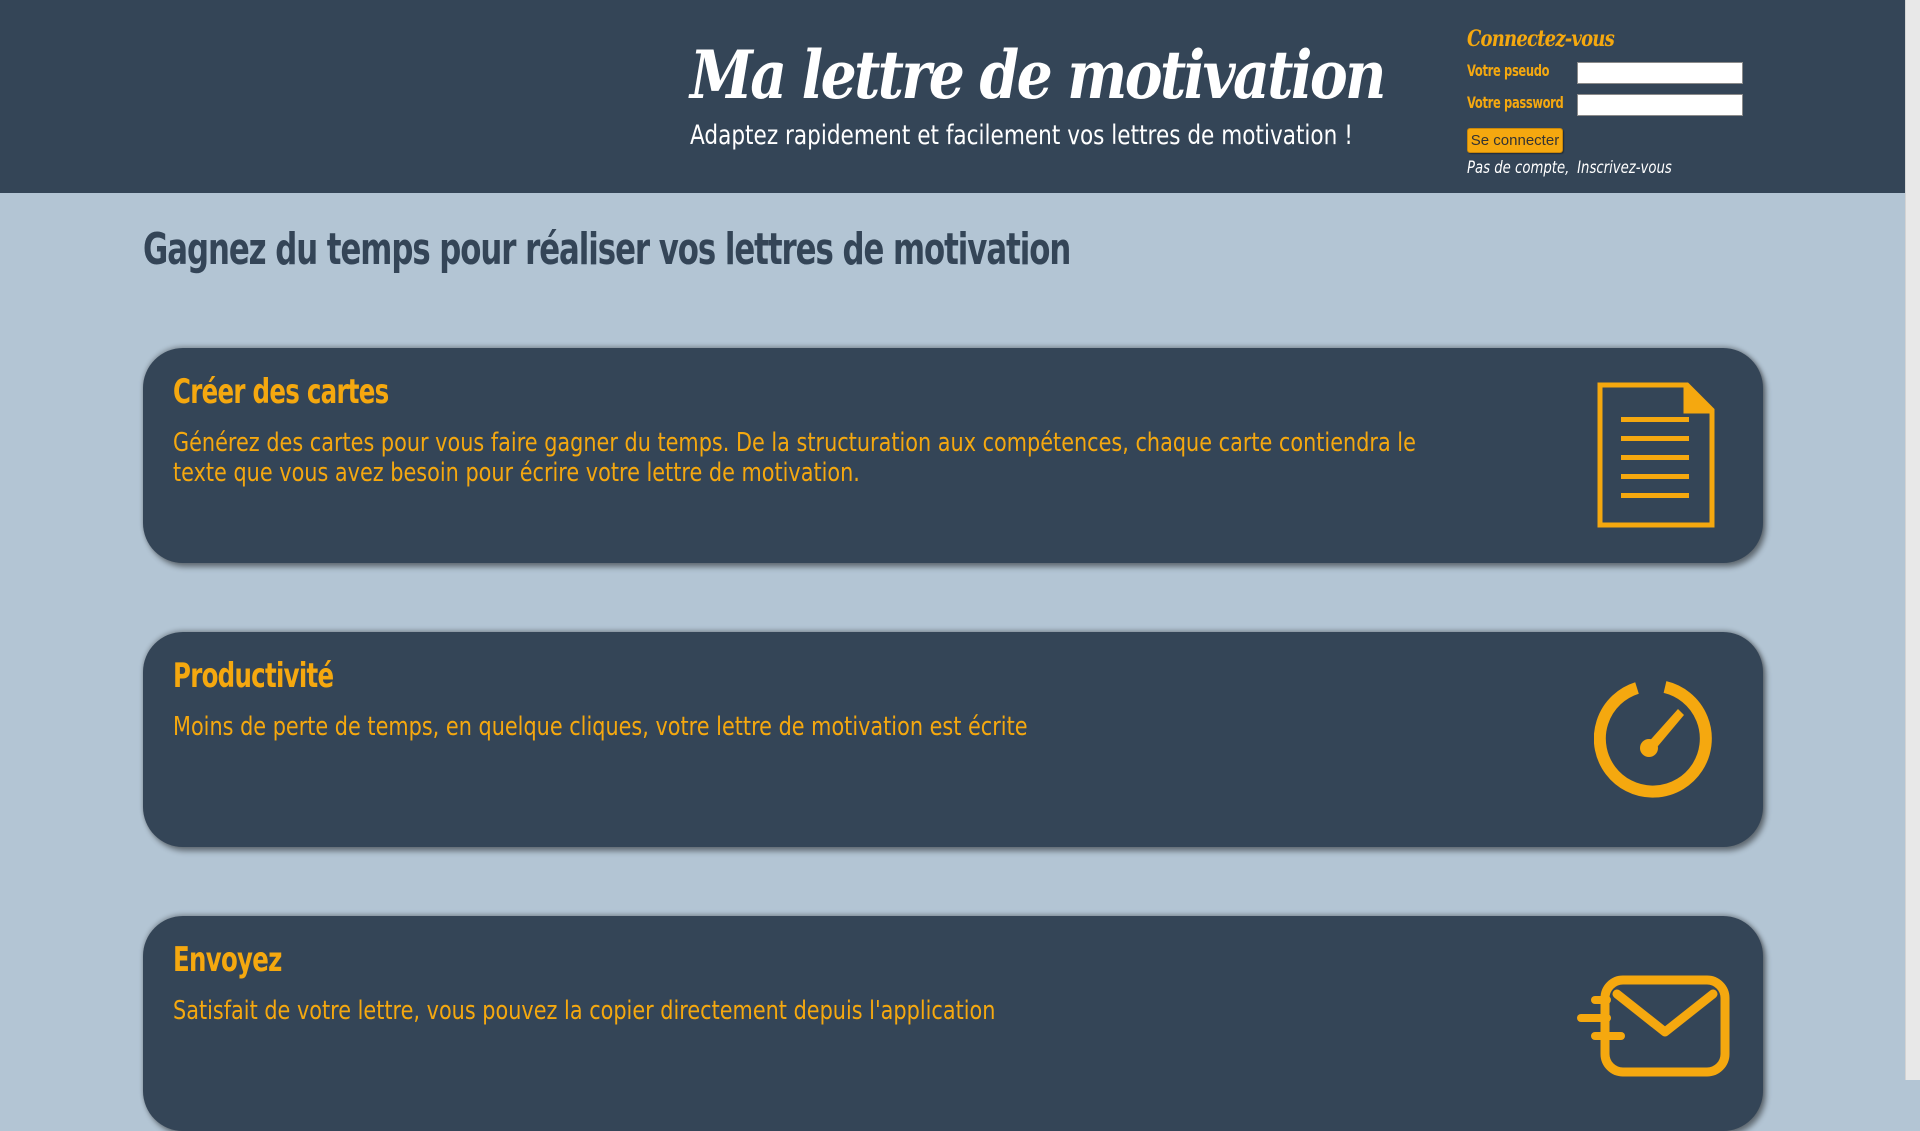 This screenshot has width=1920, height=1131. Describe the element at coordinates (1912, 540) in the screenshot. I see `vertical-scrollbar` at that location.